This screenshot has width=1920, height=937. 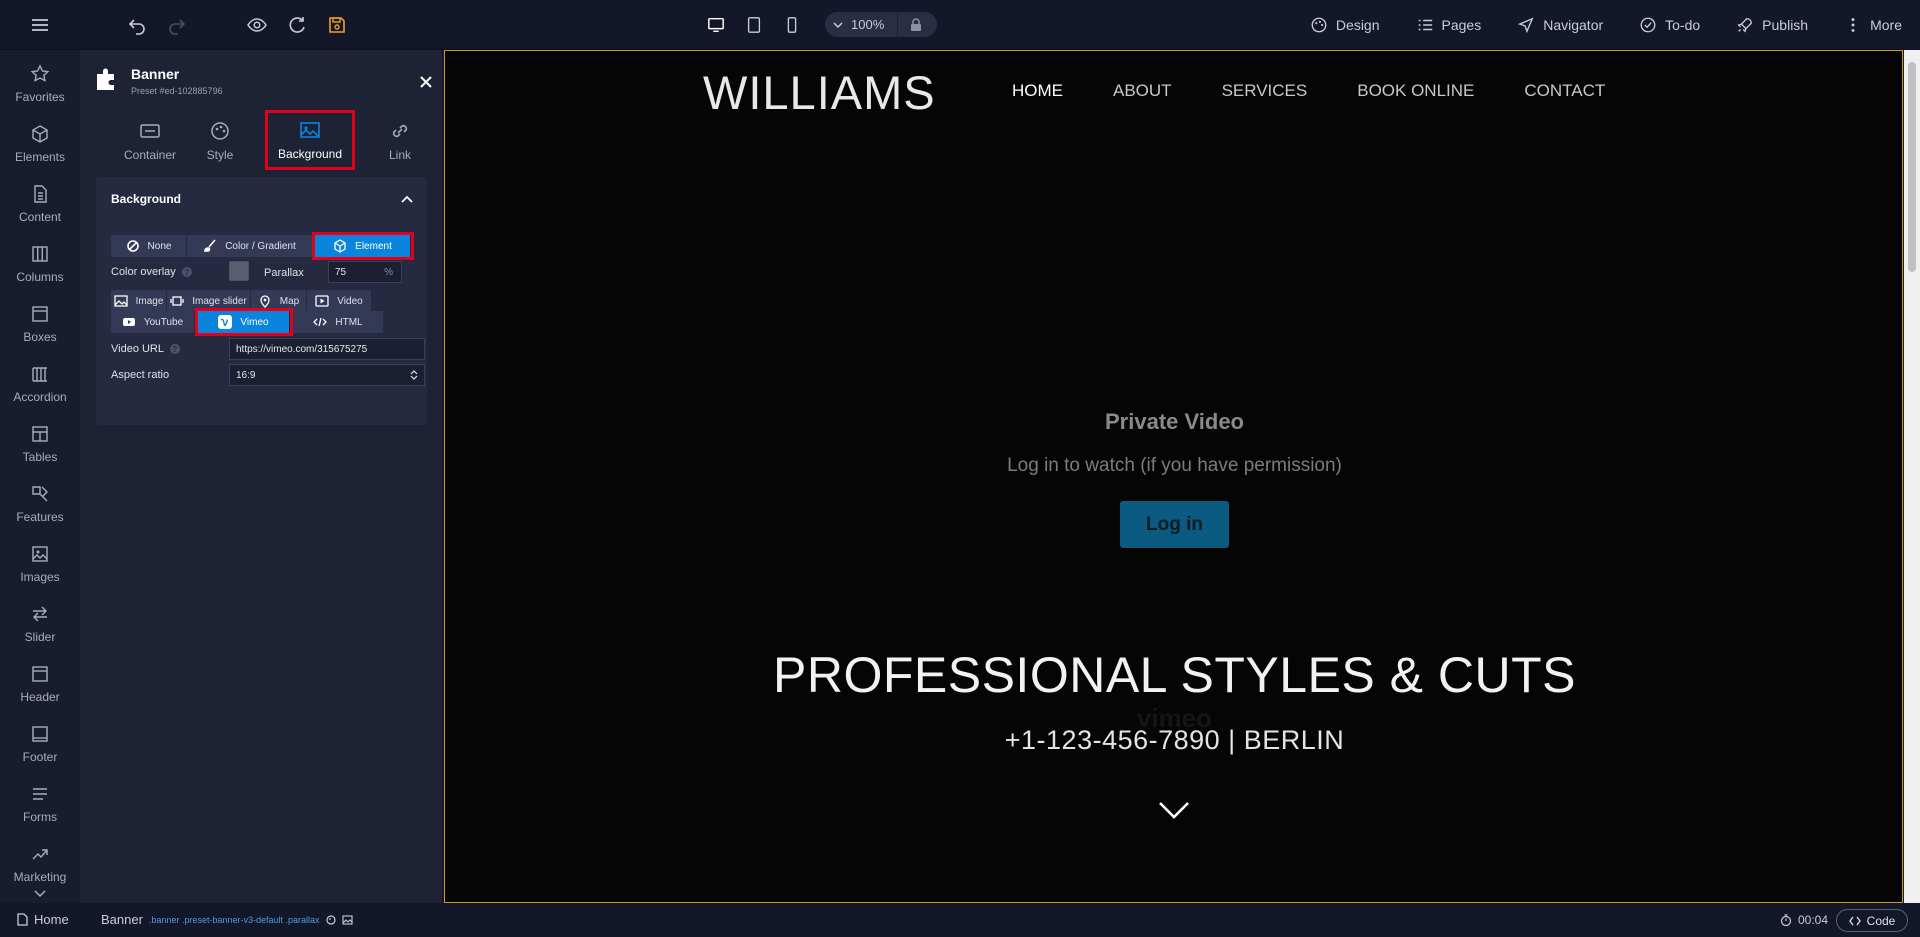 I want to click on todo-button: To-do, so click(x=1669, y=25).